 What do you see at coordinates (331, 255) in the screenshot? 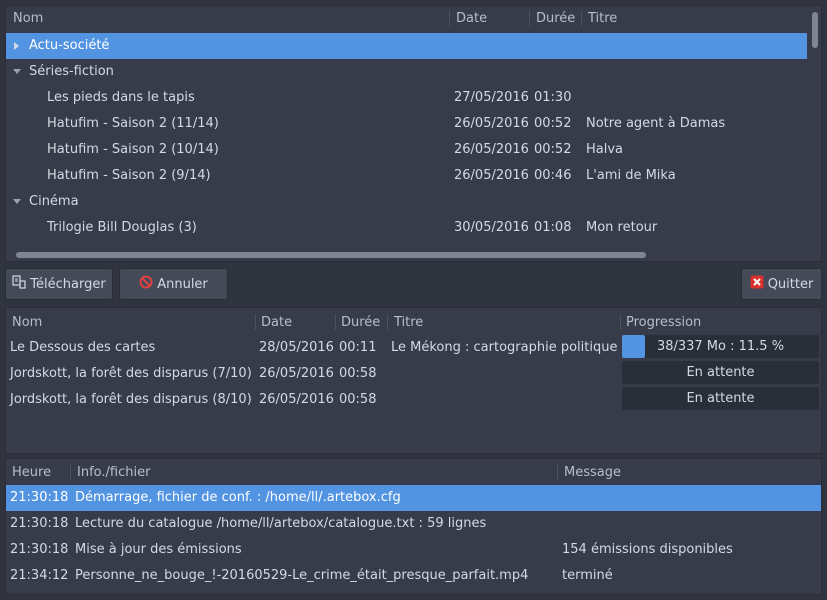
I see `catalog-horizontal-scrollbar` at bounding box center [331, 255].